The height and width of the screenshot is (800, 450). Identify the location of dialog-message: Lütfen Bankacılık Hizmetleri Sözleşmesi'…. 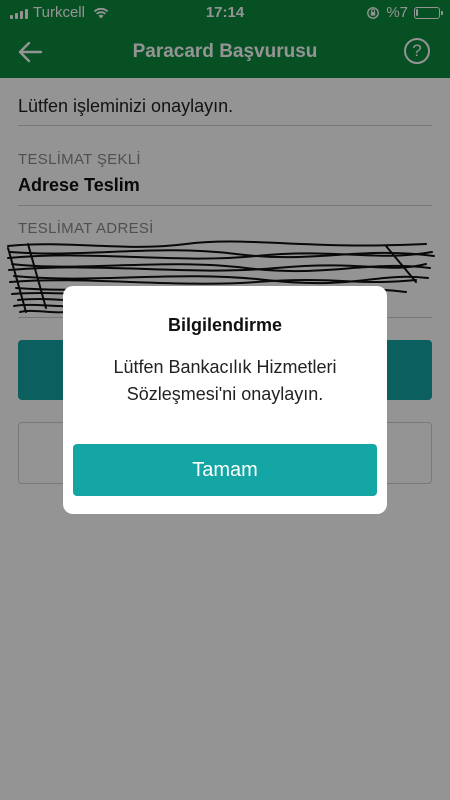
(225, 381).